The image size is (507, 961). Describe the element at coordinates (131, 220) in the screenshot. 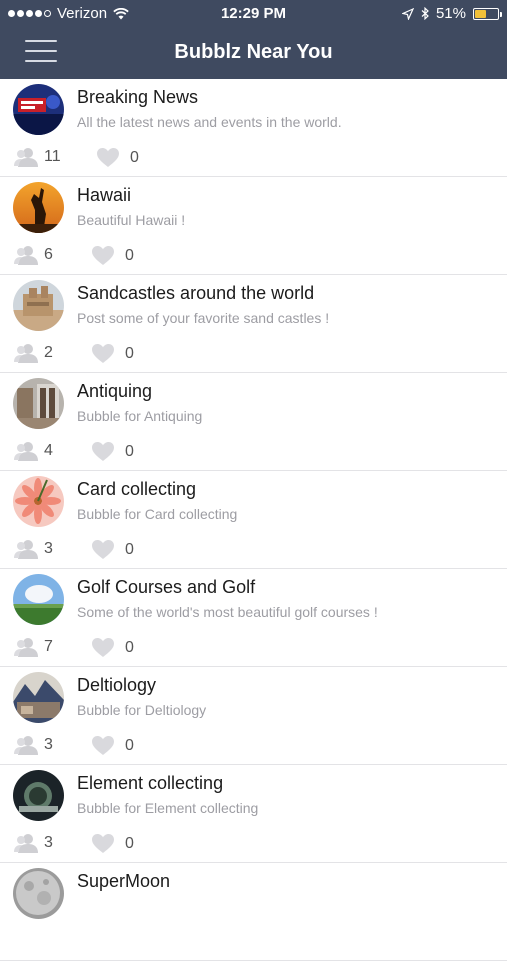

I see `bubble-description: Beautiful Hawaii !` at that location.